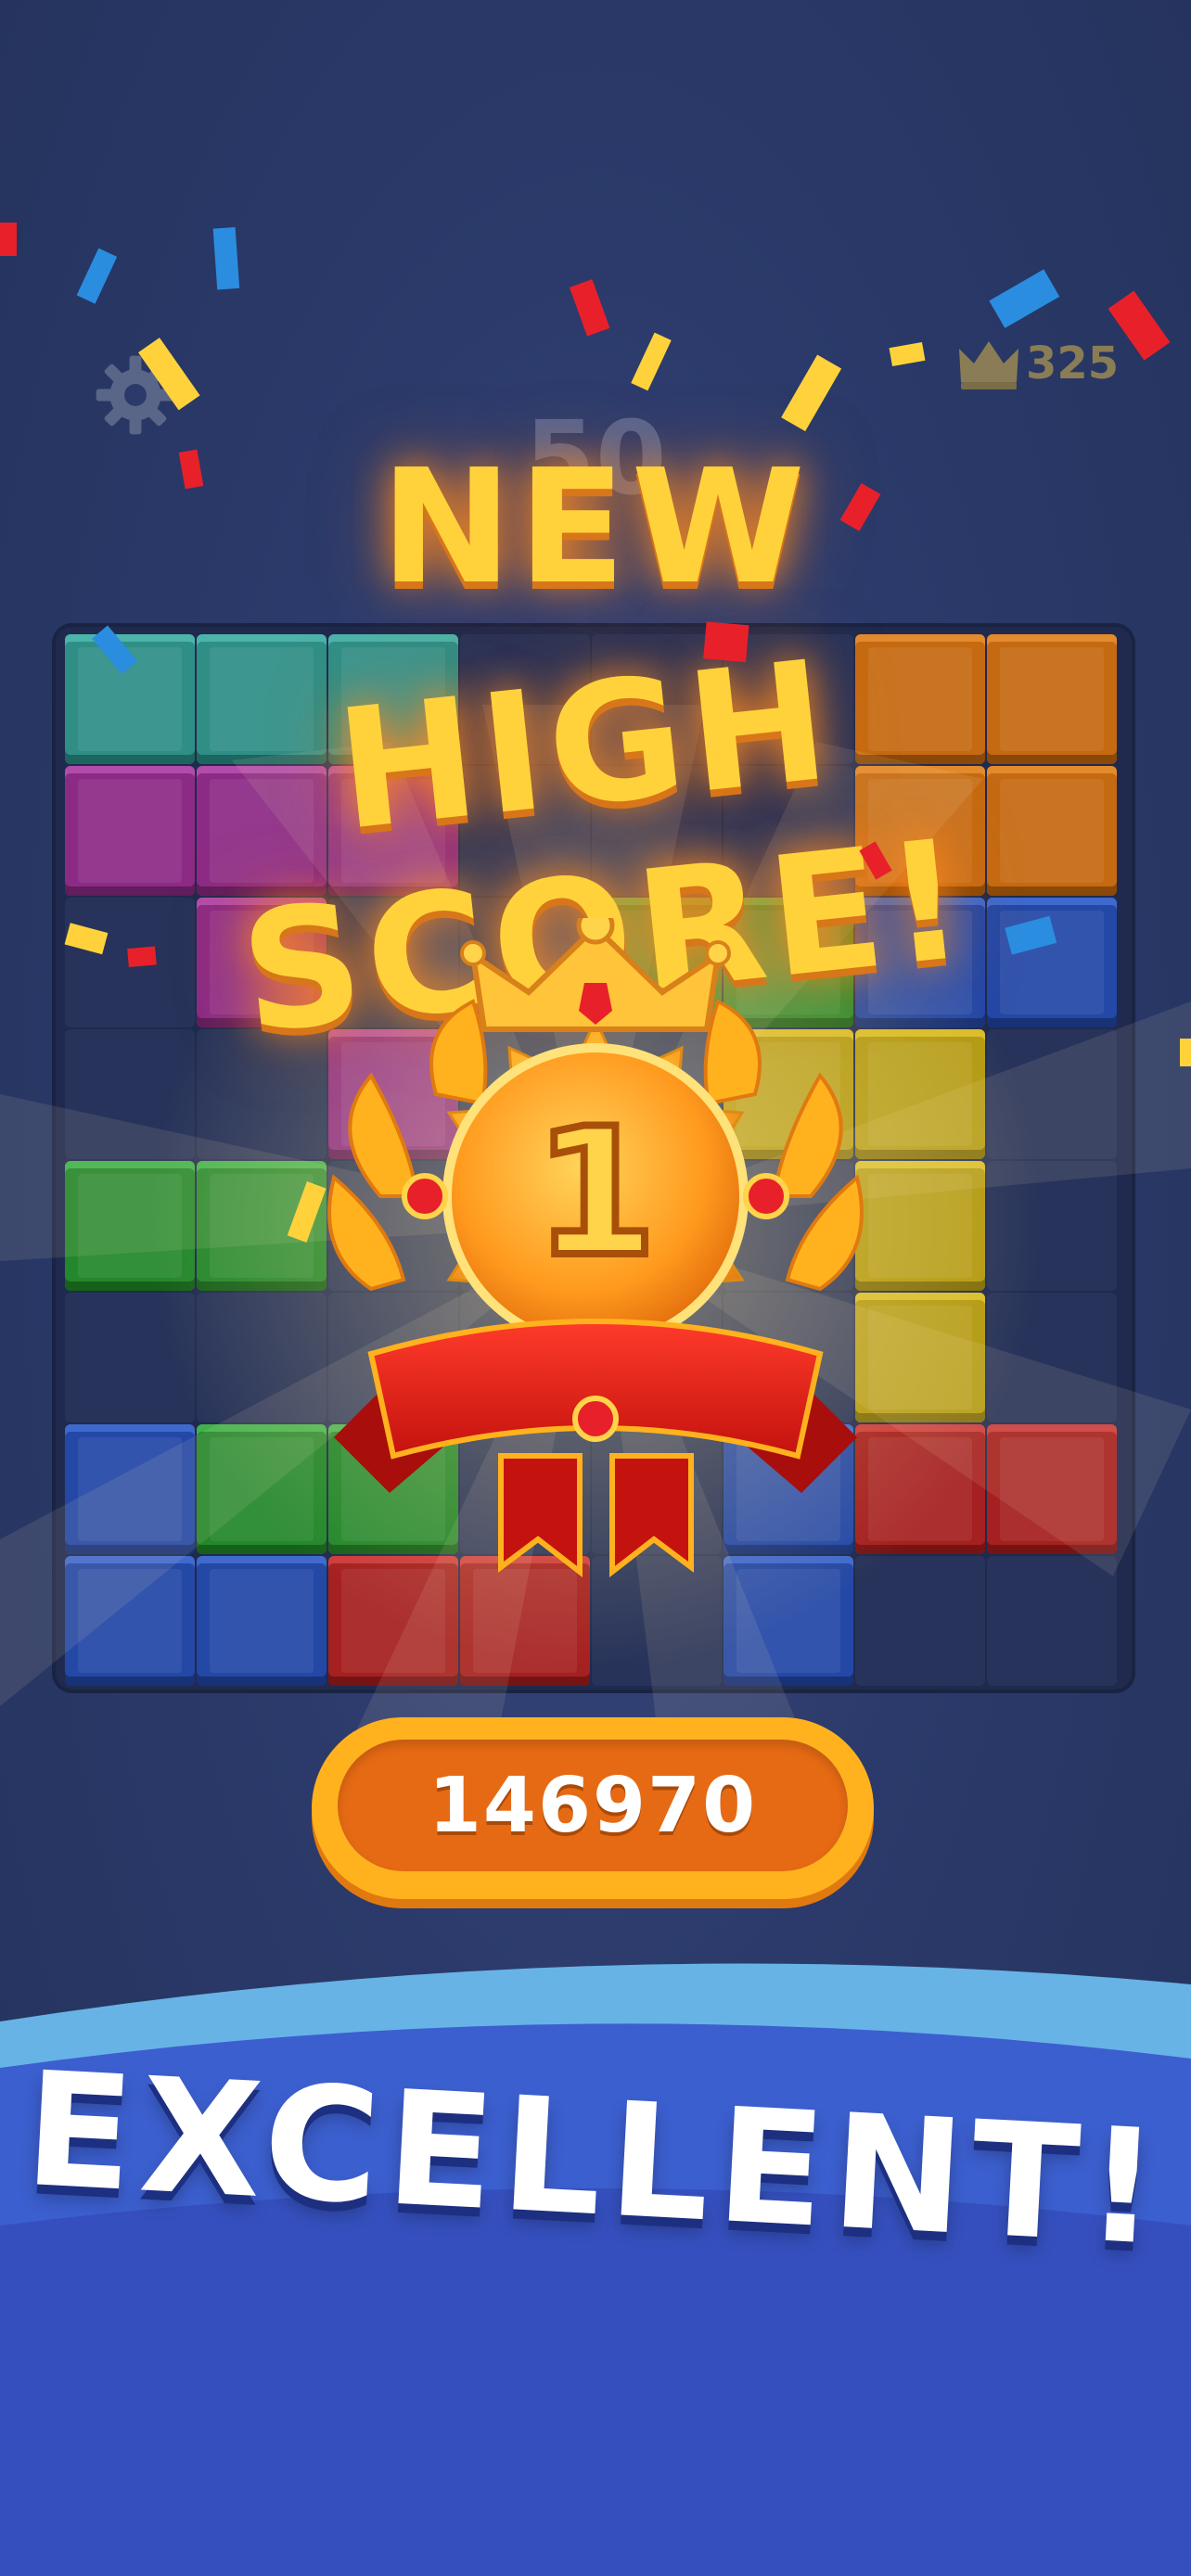  I want to click on trophy-medal-icon: 1, so click(595, 1248).